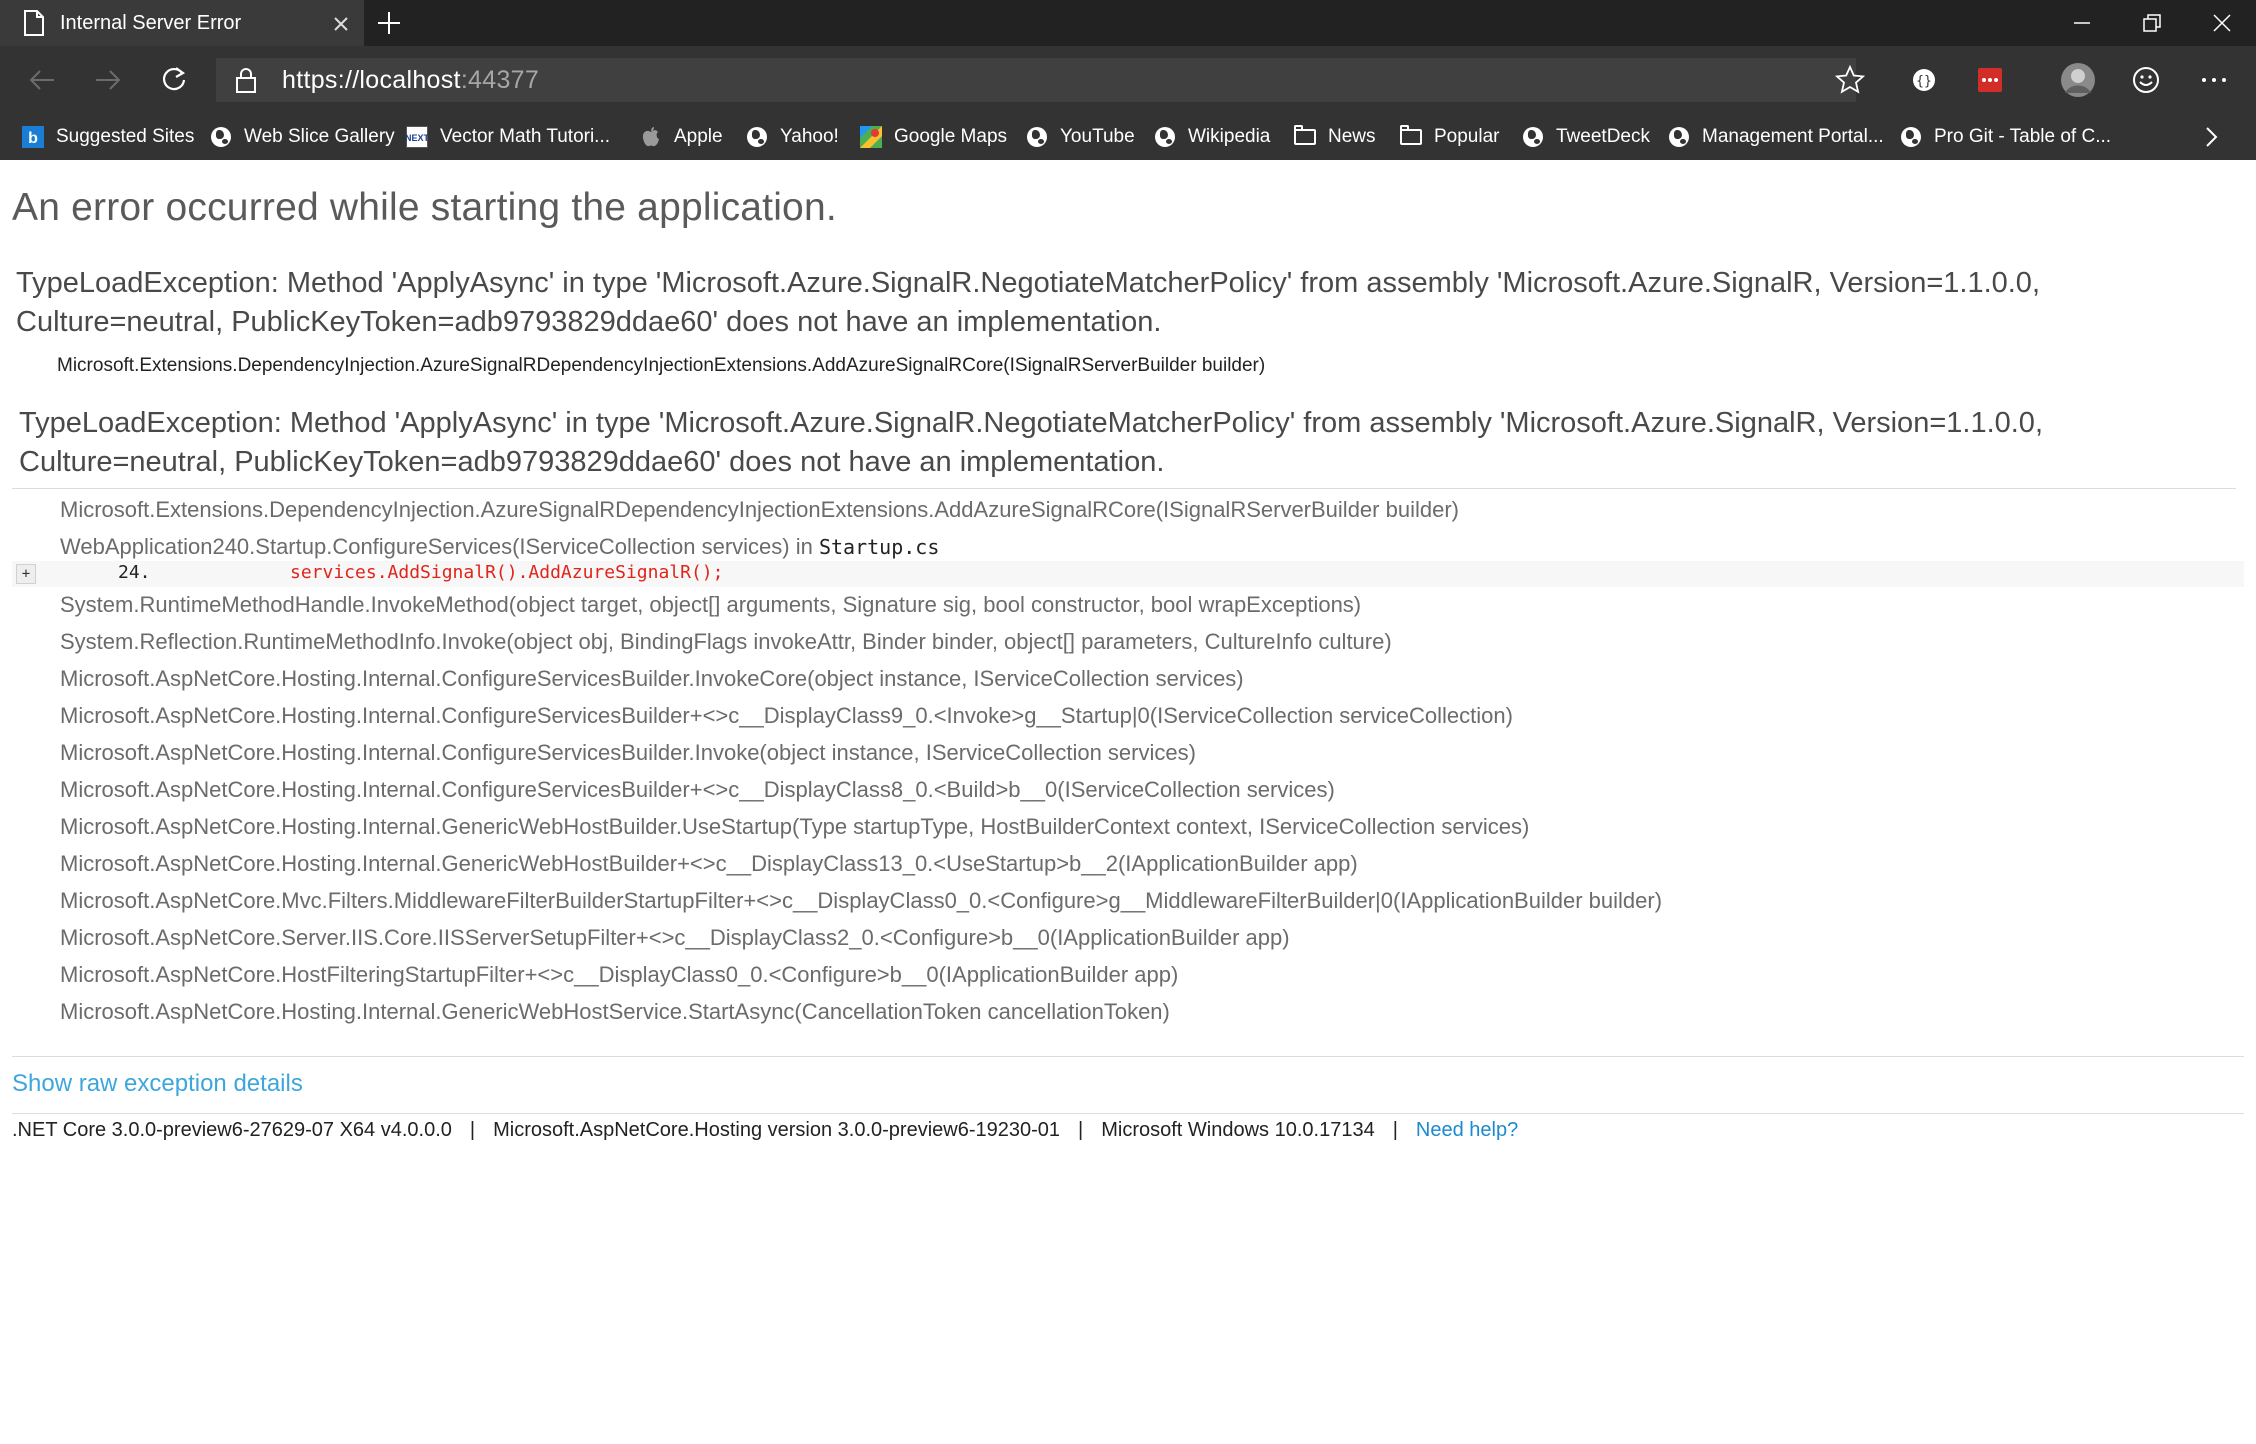  I want to click on expand-source-button: +, so click(26, 574).